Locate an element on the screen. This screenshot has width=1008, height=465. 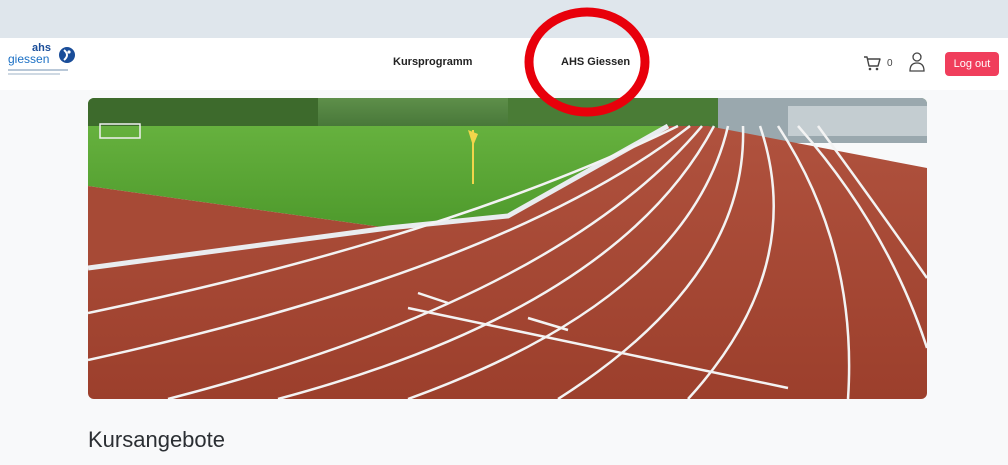
page-title: Kursangebote is located at coordinates (156, 439).